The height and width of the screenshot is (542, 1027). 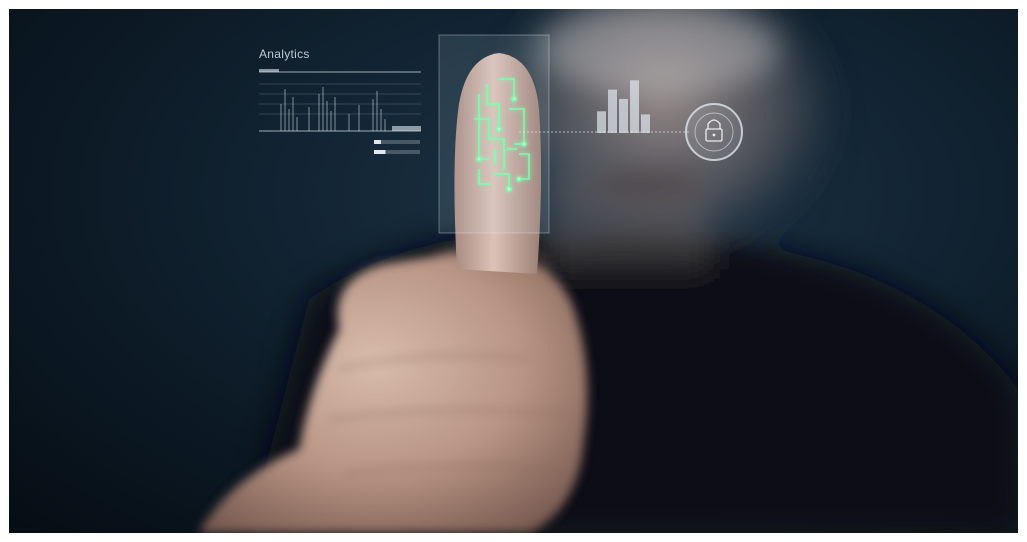 I want to click on analytics-panel, so click(x=340, y=100).